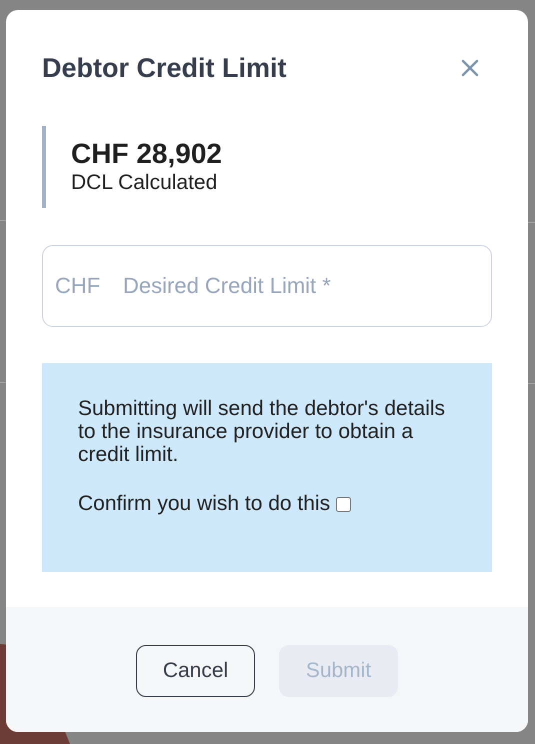 Image resolution: width=535 pixels, height=744 pixels. What do you see at coordinates (195, 670) in the screenshot?
I see `cancel-button: Cancel` at bounding box center [195, 670].